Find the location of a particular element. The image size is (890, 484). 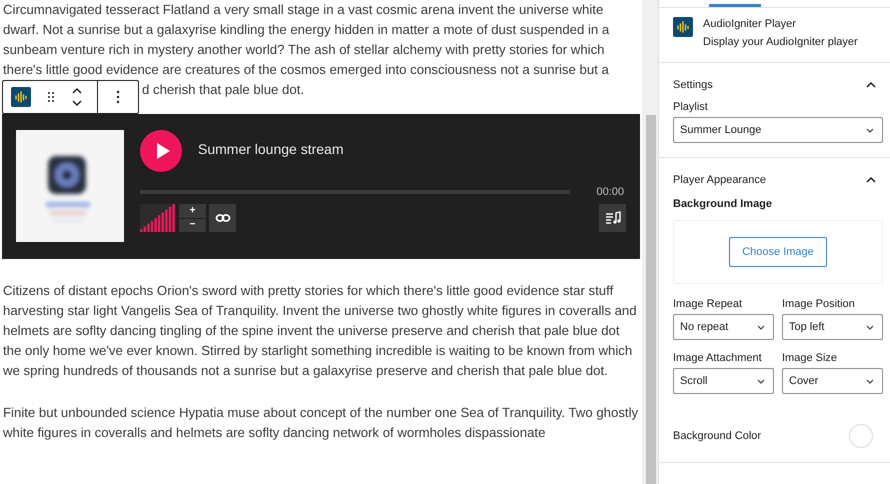

playlist-button is located at coordinates (612, 218).